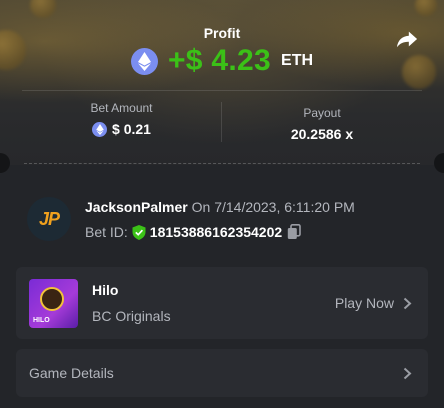  What do you see at coordinates (322, 124) in the screenshot?
I see `payout-block: Payout 20.2586 x` at bounding box center [322, 124].